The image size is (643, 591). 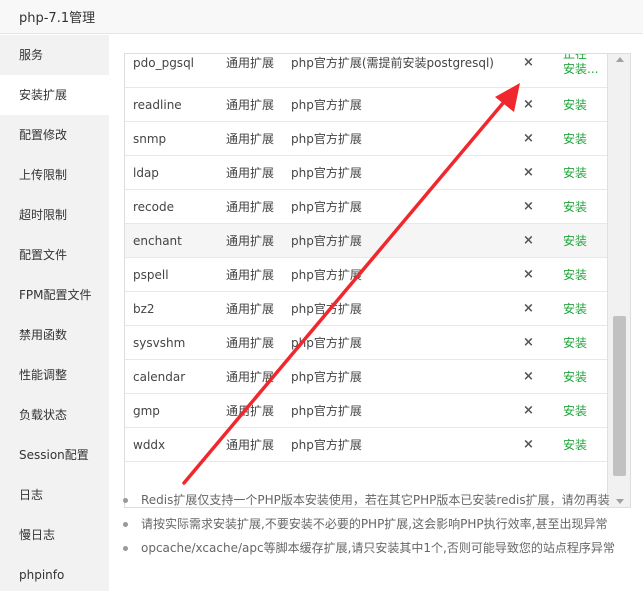 What do you see at coordinates (366, 173) in the screenshot?
I see `table-row: ldap 通用扩展 php官方扩展 × 安装` at bounding box center [366, 173].